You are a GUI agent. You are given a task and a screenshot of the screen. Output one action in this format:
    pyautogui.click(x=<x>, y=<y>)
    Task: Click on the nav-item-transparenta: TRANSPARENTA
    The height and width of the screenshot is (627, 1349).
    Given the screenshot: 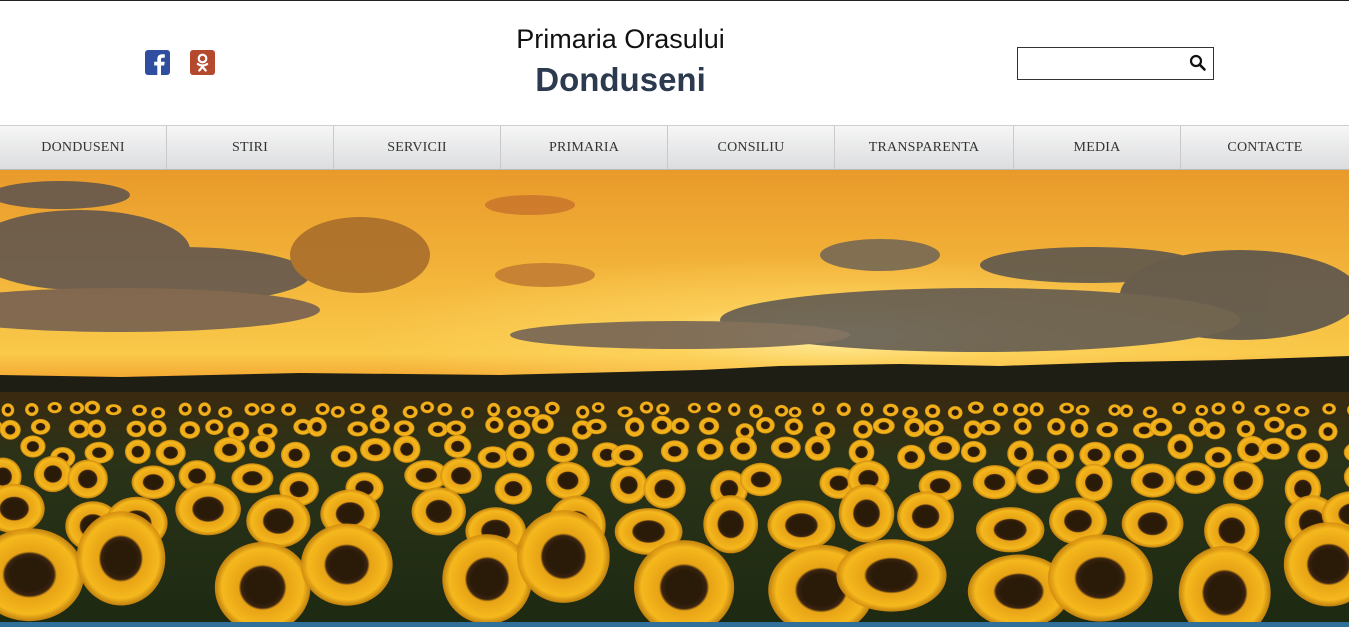 What is the action you would take?
    pyautogui.click(x=924, y=147)
    